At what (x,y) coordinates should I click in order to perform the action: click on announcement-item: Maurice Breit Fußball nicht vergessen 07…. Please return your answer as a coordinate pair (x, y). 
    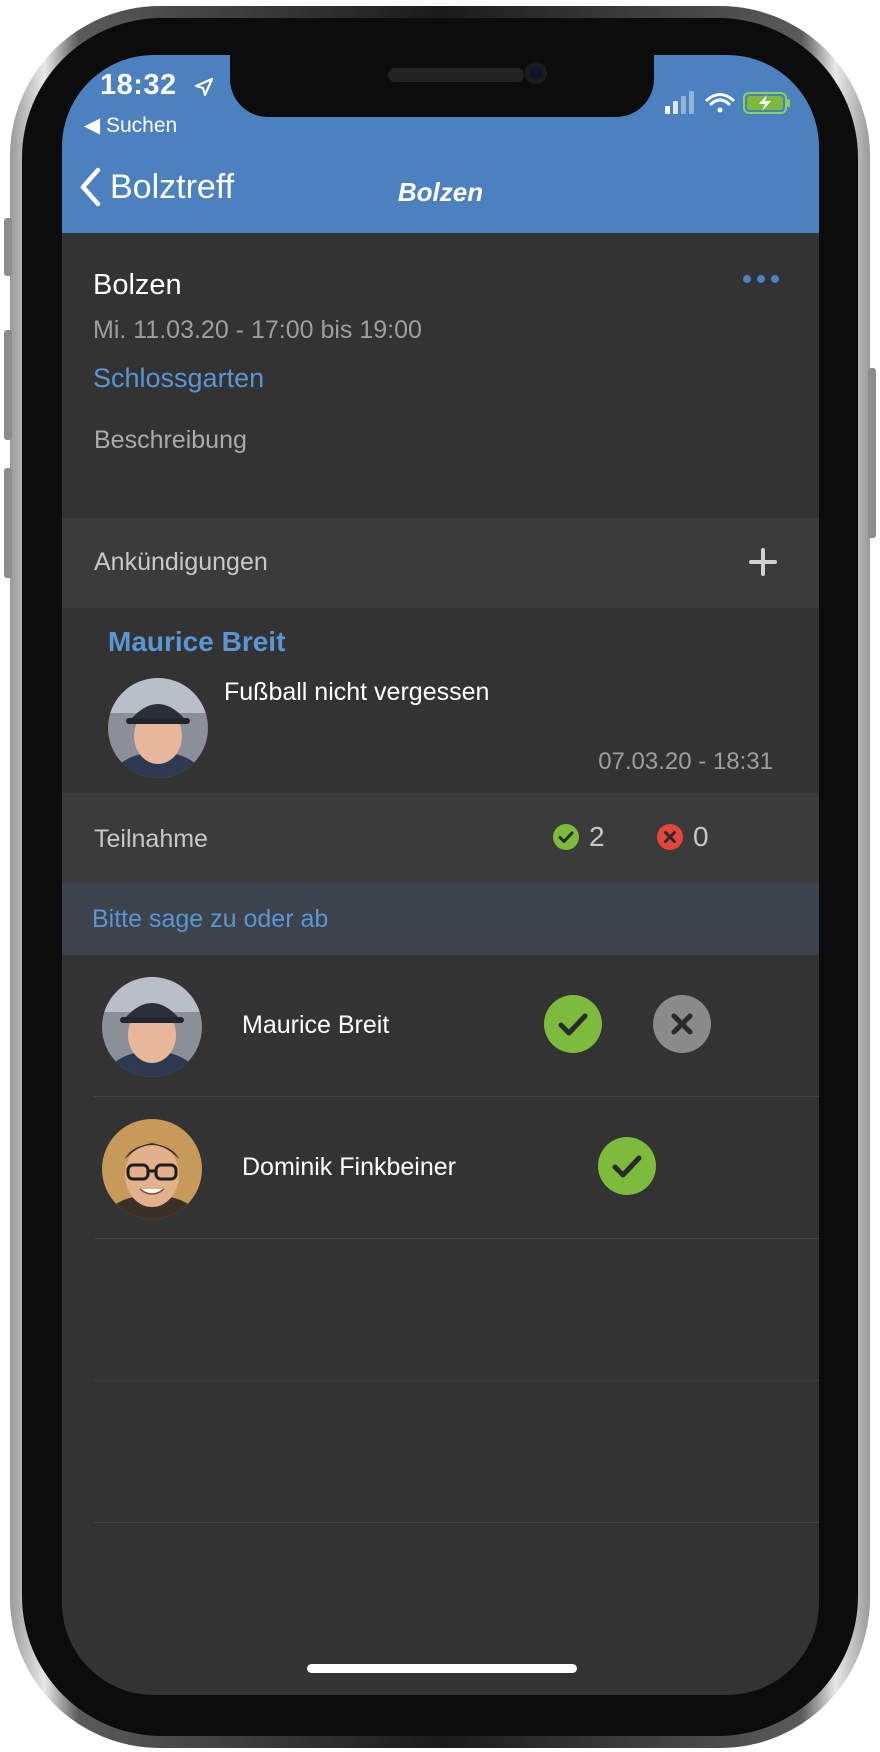
    Looking at the image, I should click on (440, 700).